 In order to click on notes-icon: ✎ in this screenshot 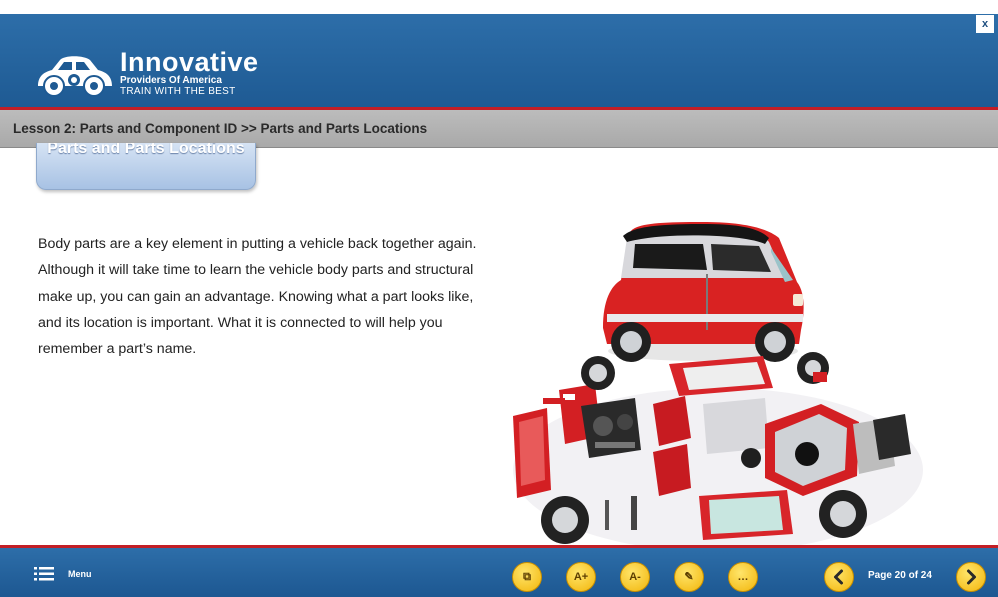, I will do `click(689, 577)`.